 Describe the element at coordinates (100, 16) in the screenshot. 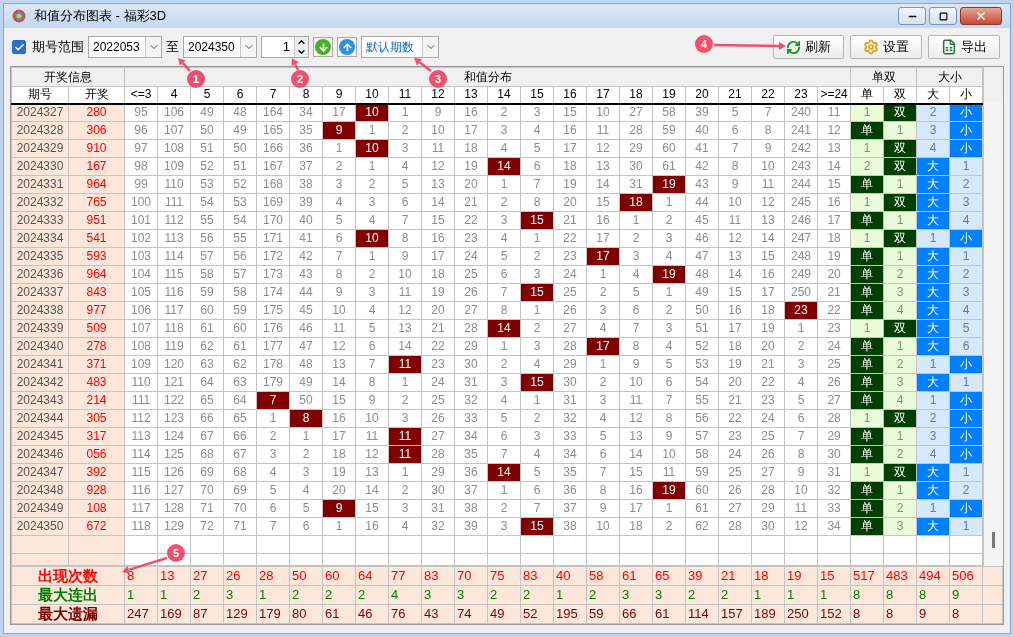

I see `window-title: 和值分布图表 - 福彩3D` at that location.